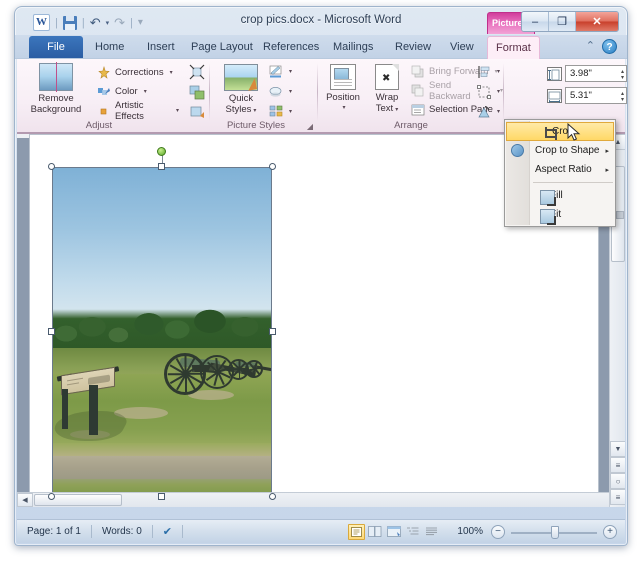 The width and height of the screenshot is (640, 564). What do you see at coordinates (343, 77) in the screenshot?
I see `position-icon` at bounding box center [343, 77].